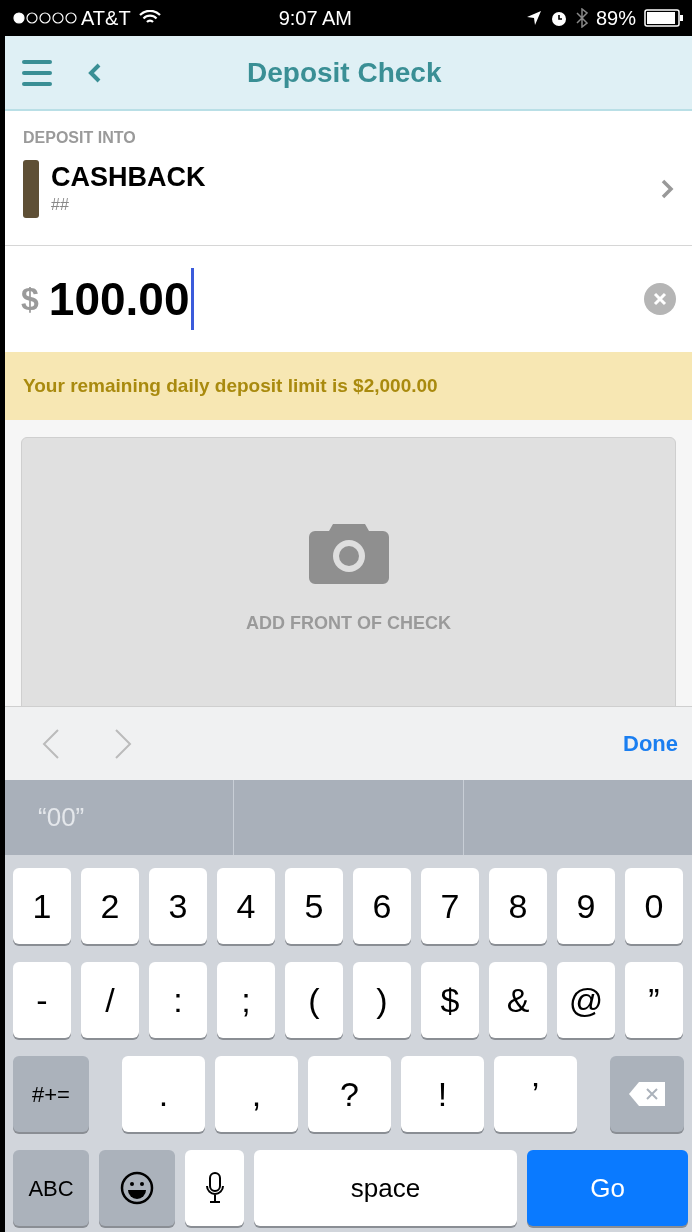  What do you see at coordinates (178, 1000) in the screenshot?
I see `keyboard-key: :` at bounding box center [178, 1000].